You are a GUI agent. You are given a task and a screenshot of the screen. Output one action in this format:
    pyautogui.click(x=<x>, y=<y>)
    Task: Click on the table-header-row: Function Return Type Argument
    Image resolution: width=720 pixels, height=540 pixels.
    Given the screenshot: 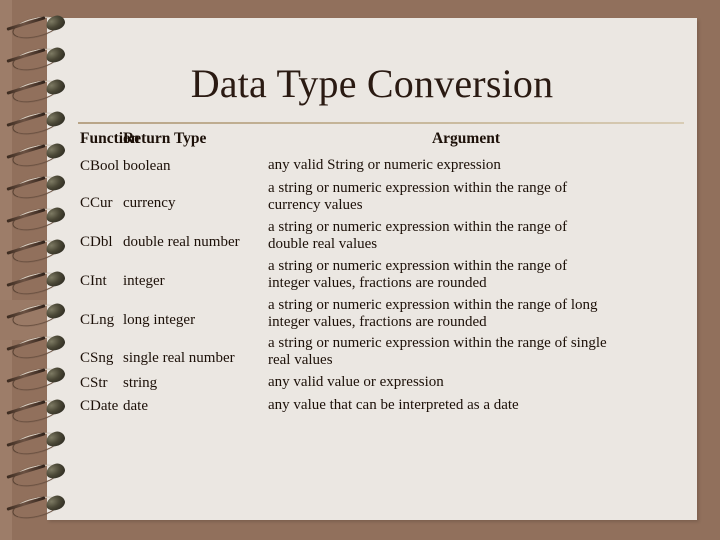 What is the action you would take?
    pyautogui.click(x=372, y=143)
    